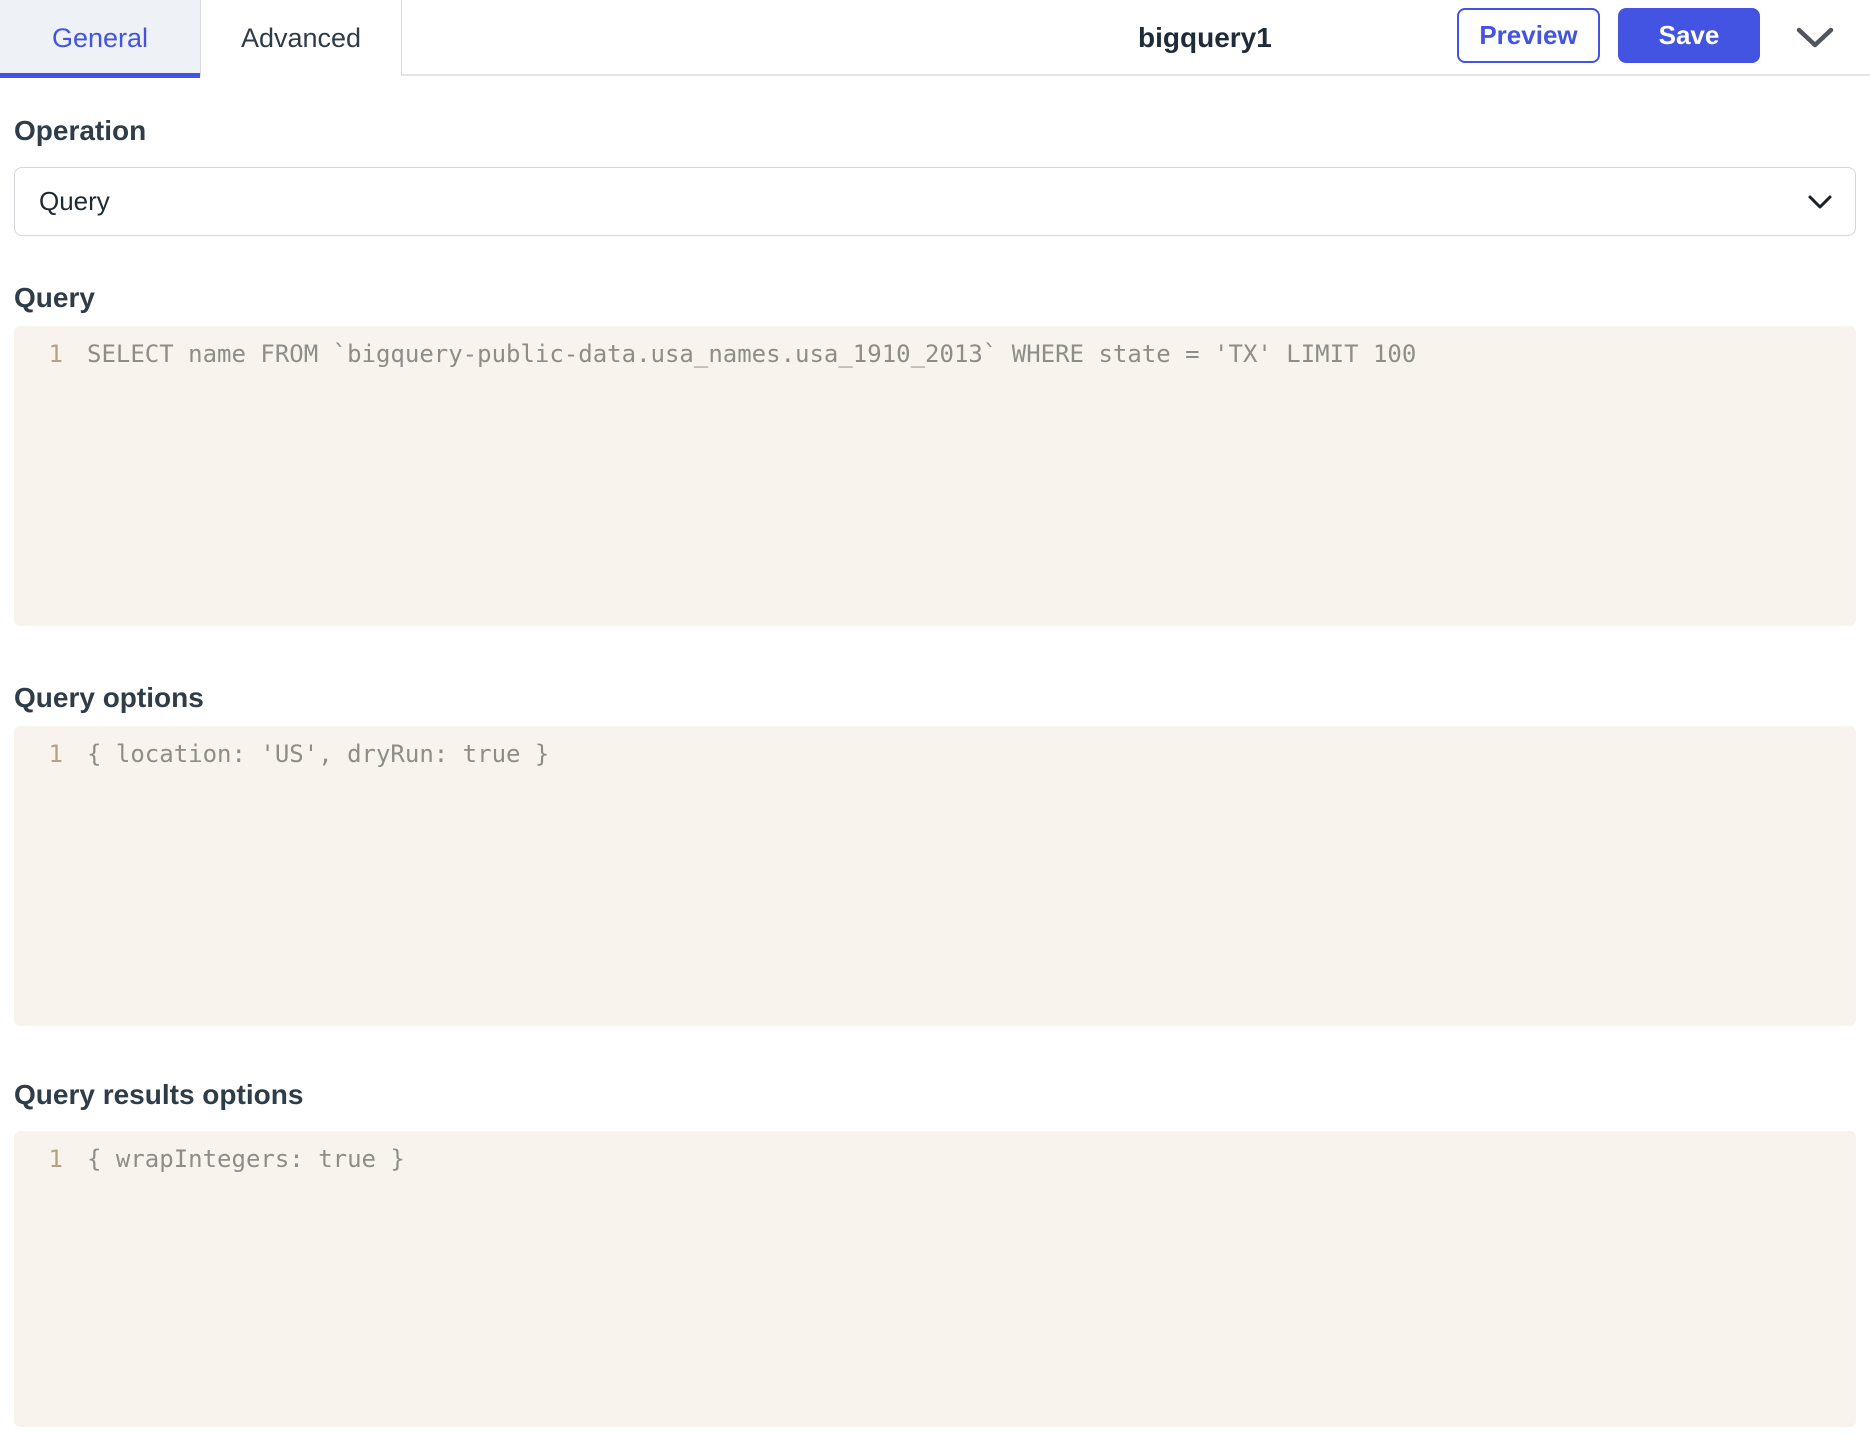 The width and height of the screenshot is (1870, 1454). I want to click on action-header: General Advanced bigquery1 Preview Save, so click(935, 39).